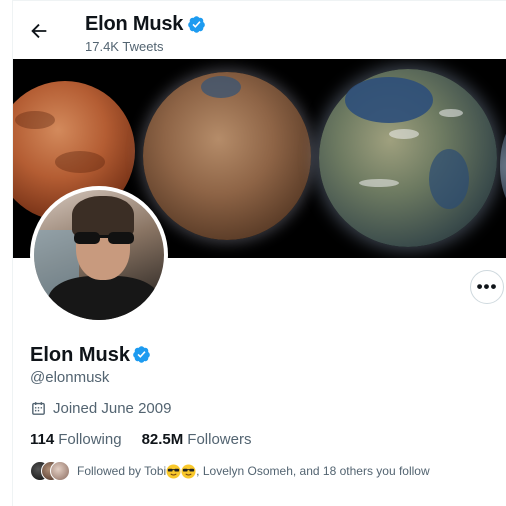 This screenshot has height=506, width=506. What do you see at coordinates (408, 158) in the screenshot?
I see `planet-terraformed-image` at bounding box center [408, 158].